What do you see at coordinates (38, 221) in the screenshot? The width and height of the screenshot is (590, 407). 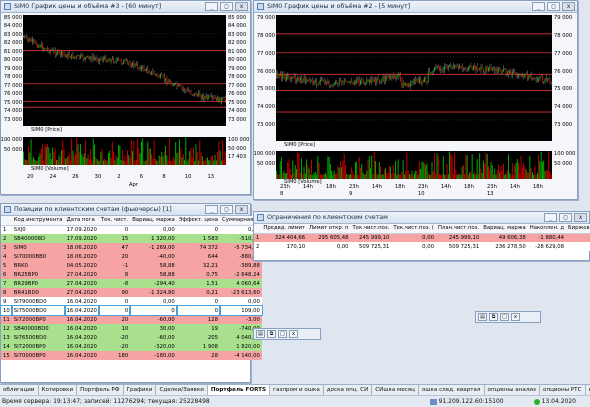 I see `positions-column-header: Код инструмента` at bounding box center [38, 221].